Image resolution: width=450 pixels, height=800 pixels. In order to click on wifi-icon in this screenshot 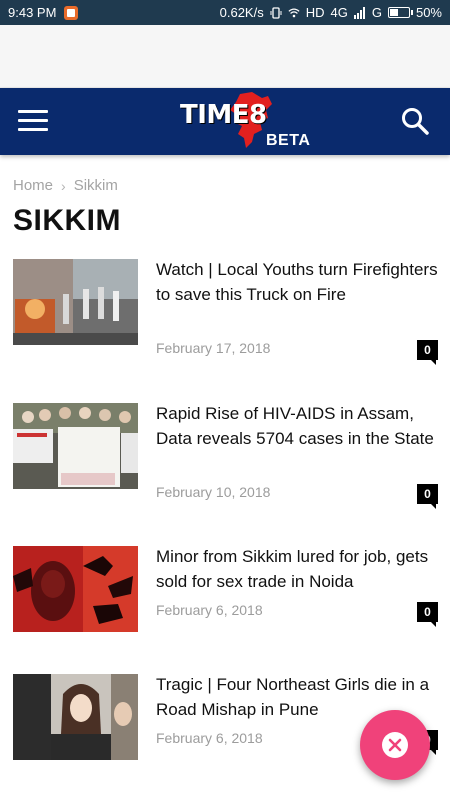, I will do `click(294, 12)`.